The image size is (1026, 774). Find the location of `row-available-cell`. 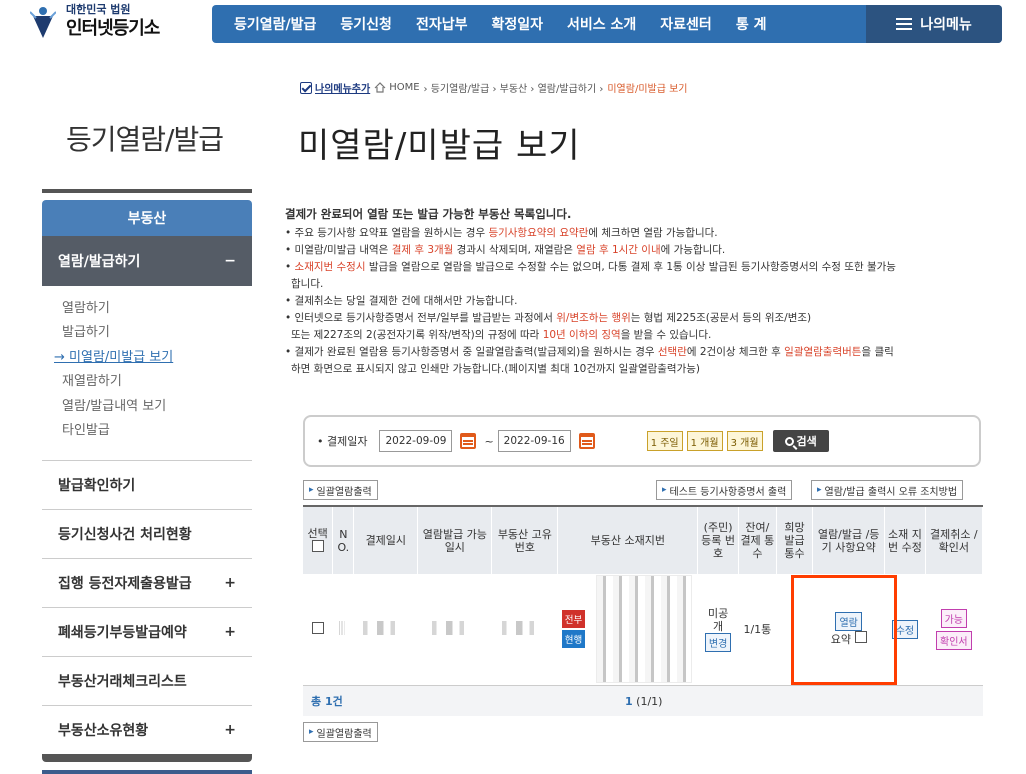

row-available-cell is located at coordinates (454, 630).